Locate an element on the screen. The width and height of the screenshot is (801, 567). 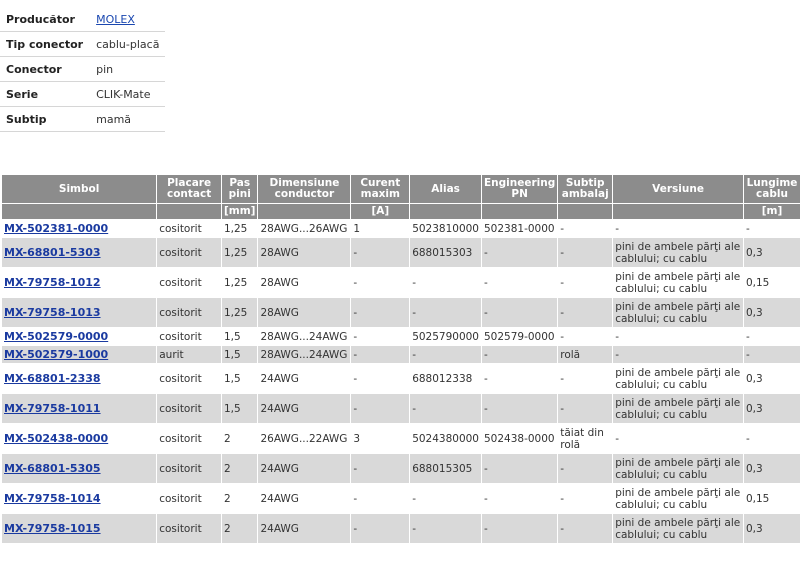
info-label: Conector is located at coordinates (45, 69).